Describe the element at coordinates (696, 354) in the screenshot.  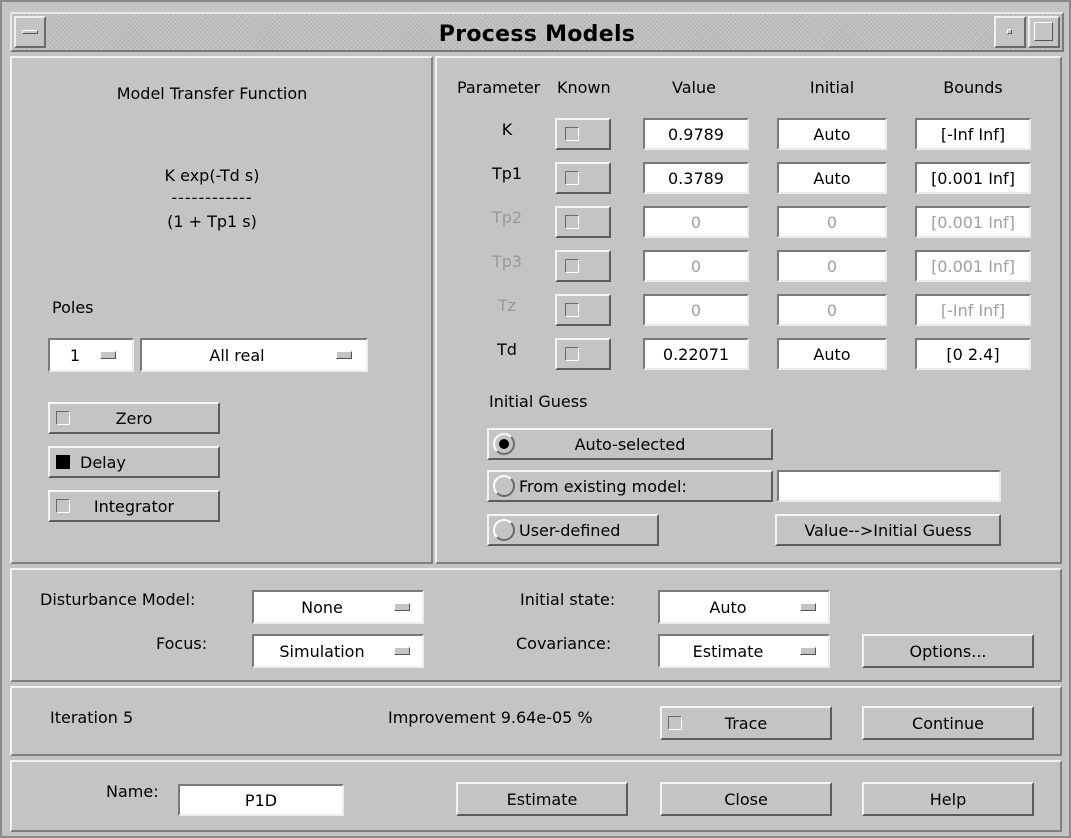
I see `param-value-field: 0.22071` at that location.